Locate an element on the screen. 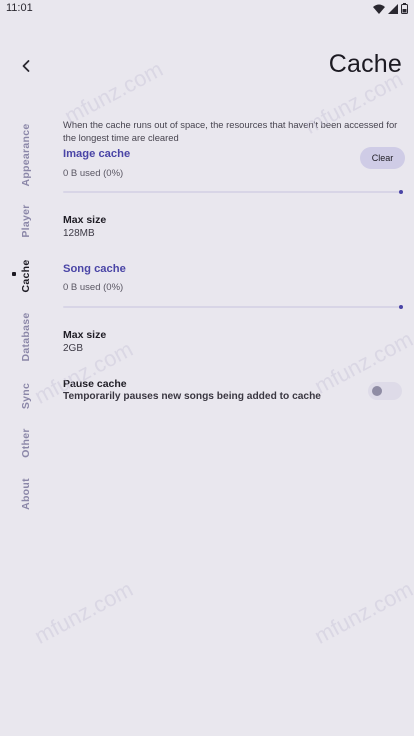  rail-item-player: Player is located at coordinates (26, 220).